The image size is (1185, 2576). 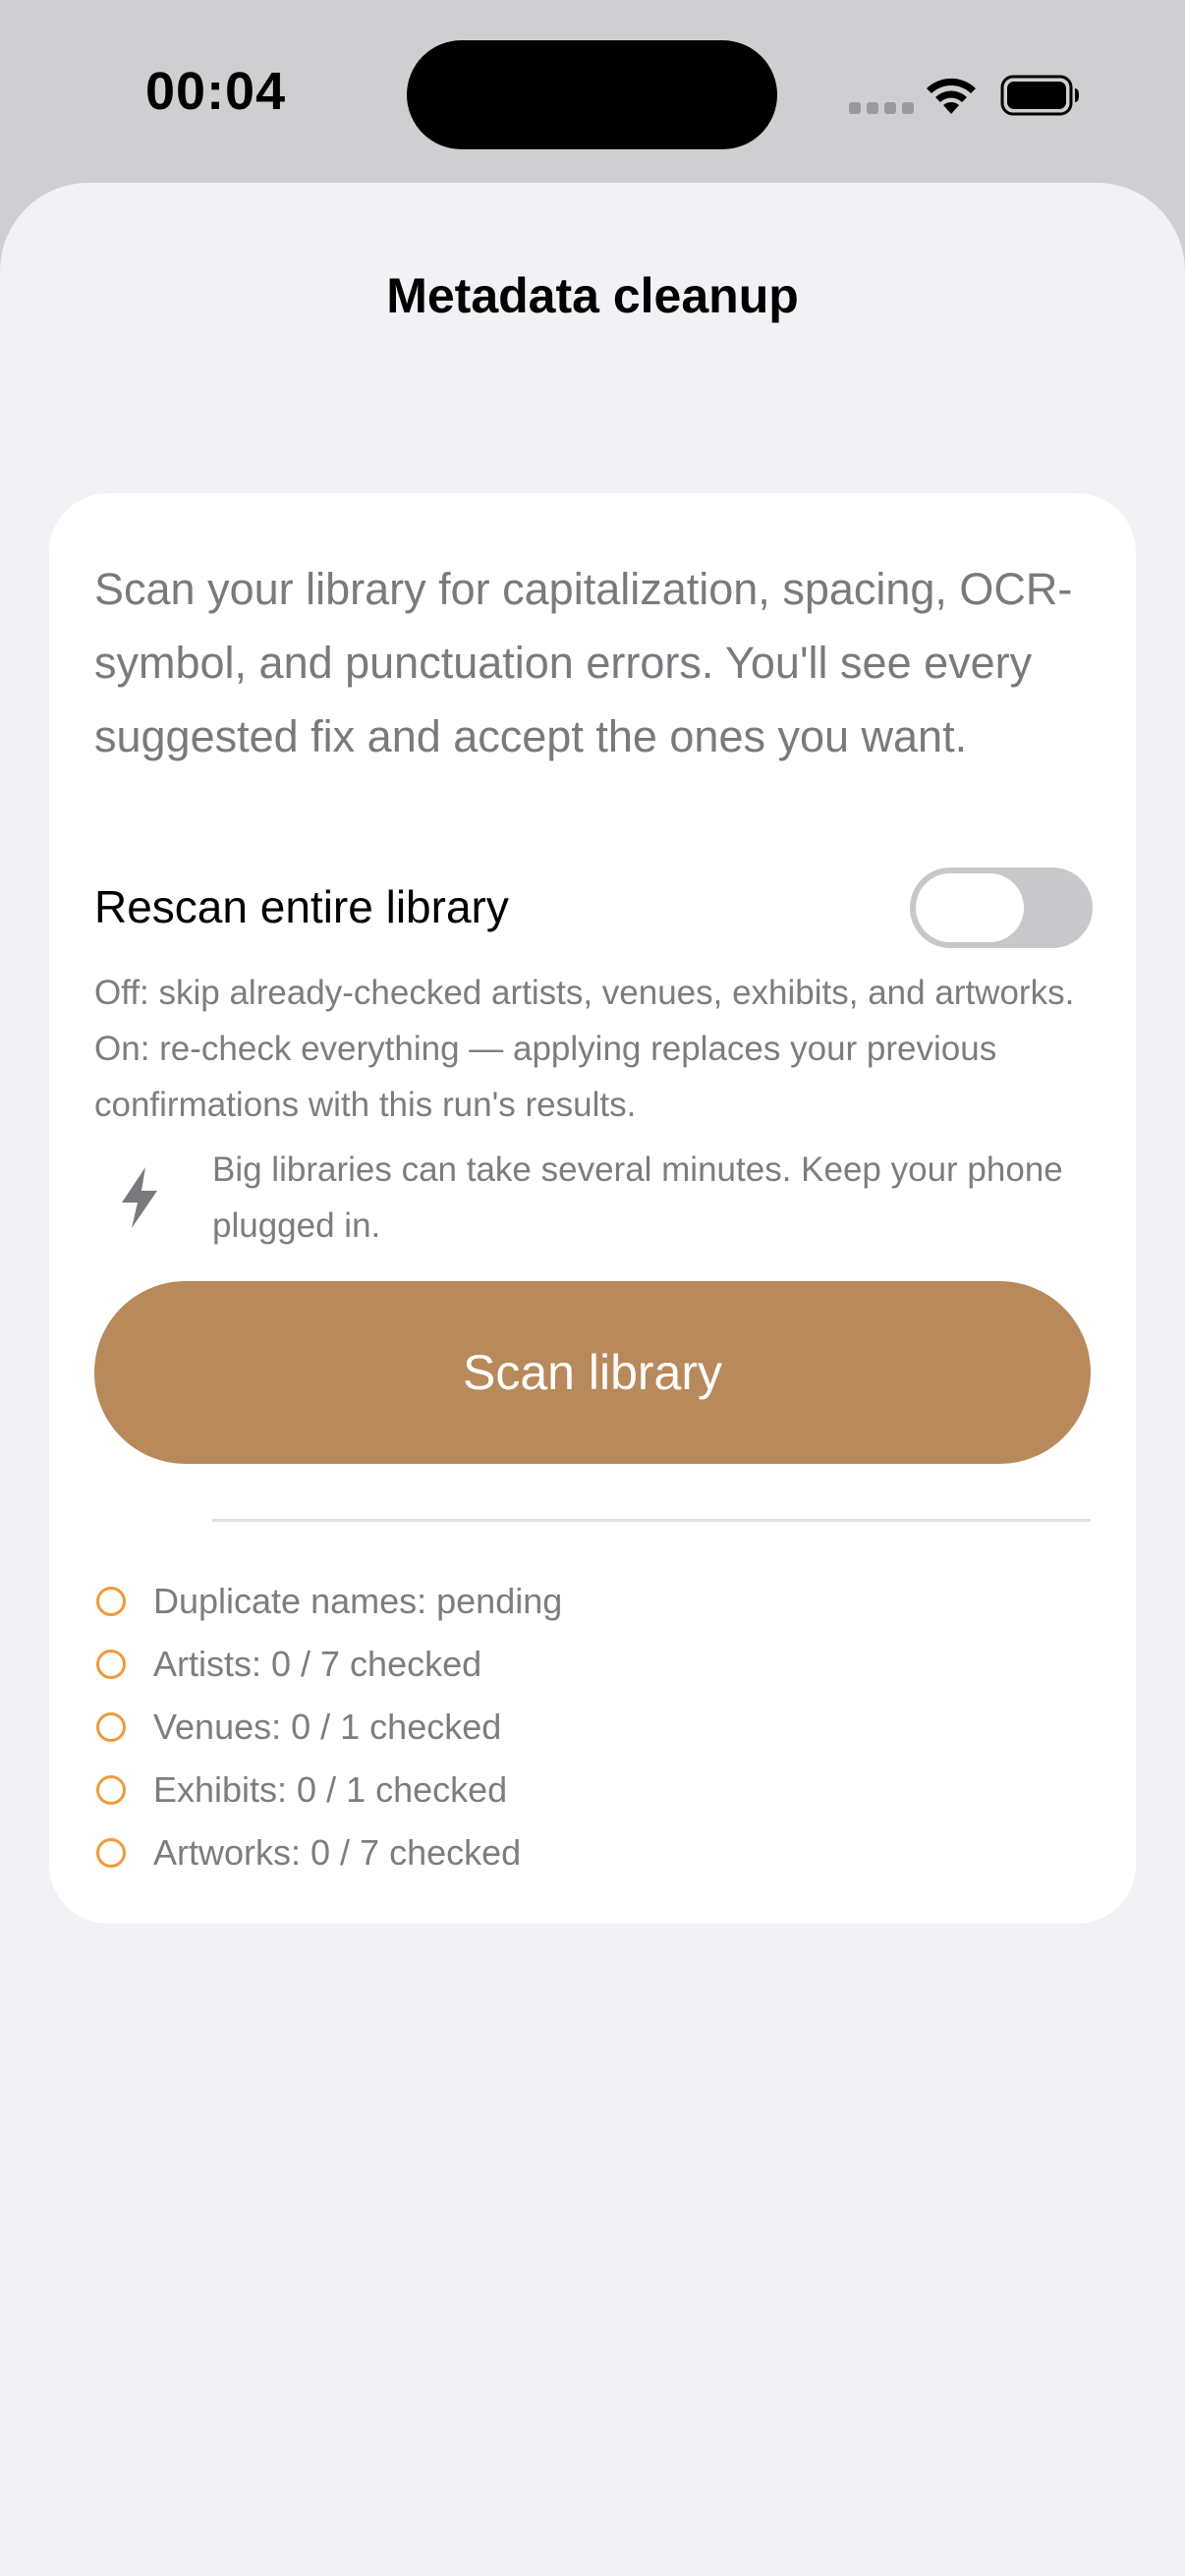 I want to click on bolt-icon, so click(x=139, y=1197).